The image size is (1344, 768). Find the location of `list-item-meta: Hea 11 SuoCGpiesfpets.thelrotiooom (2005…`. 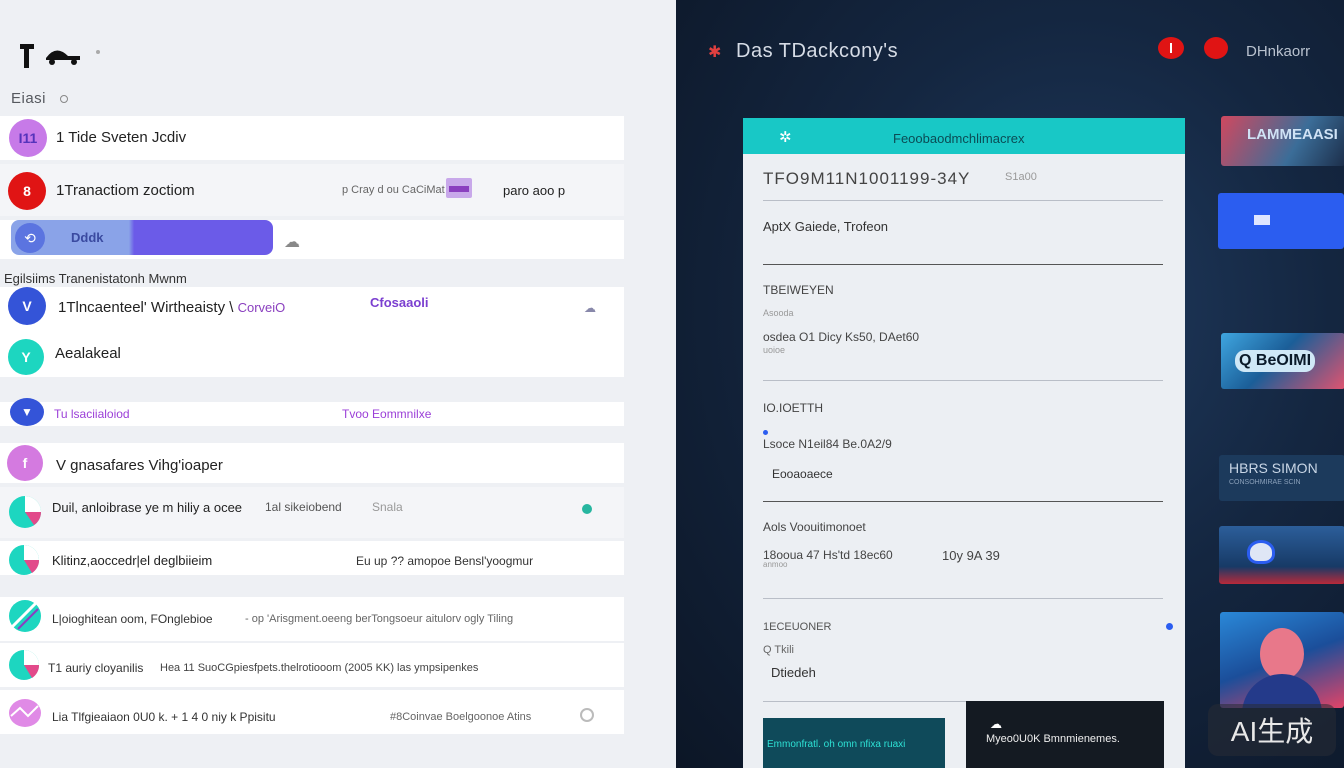

list-item-meta: Hea 11 SuoCGpiesfpets.thelrotiooom (2005… is located at coordinates (319, 668).